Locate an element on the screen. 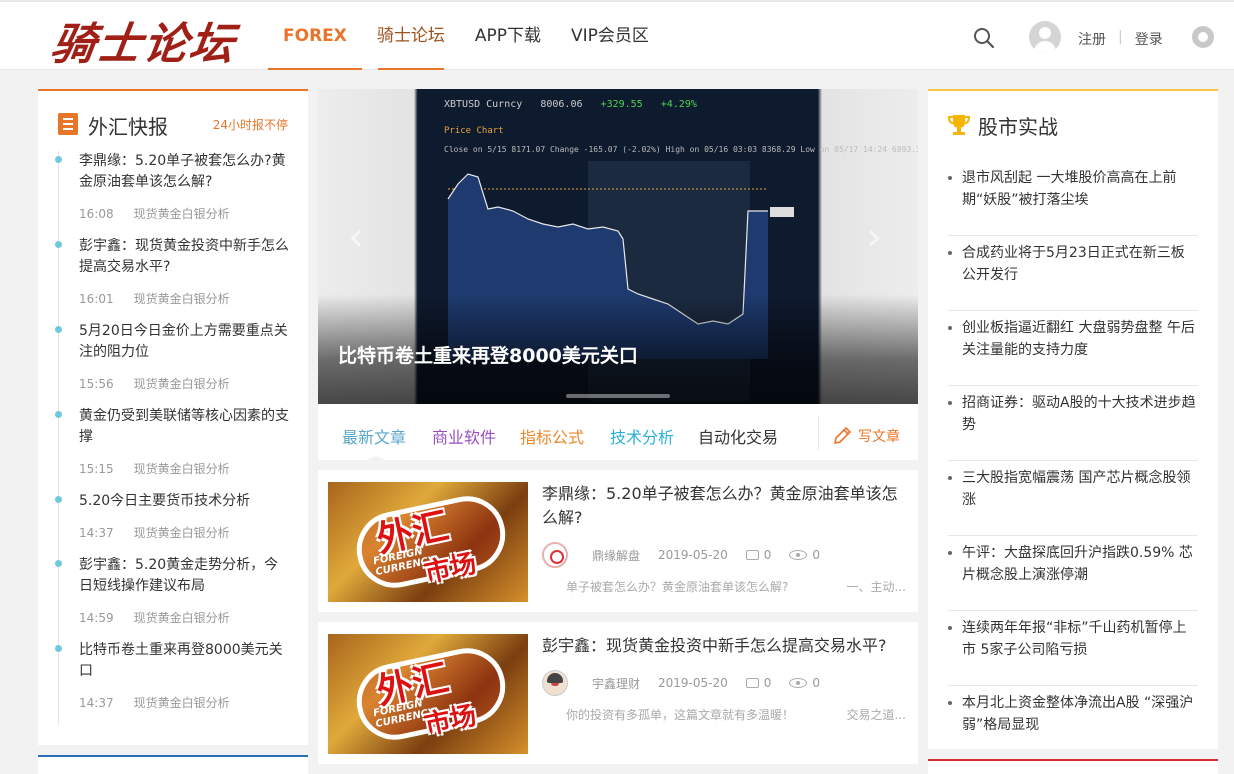 Image resolution: width=1234 pixels, height=774 pixels. next-panel-left is located at coordinates (173, 764).